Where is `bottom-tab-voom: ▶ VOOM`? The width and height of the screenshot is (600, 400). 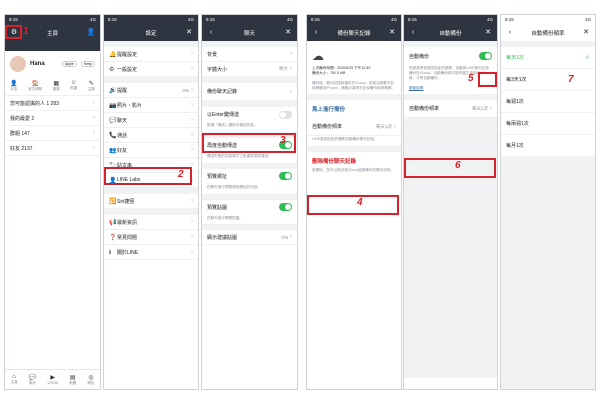
bottom-tab-voom: ▶ VOOM is located at coordinates (52, 379).